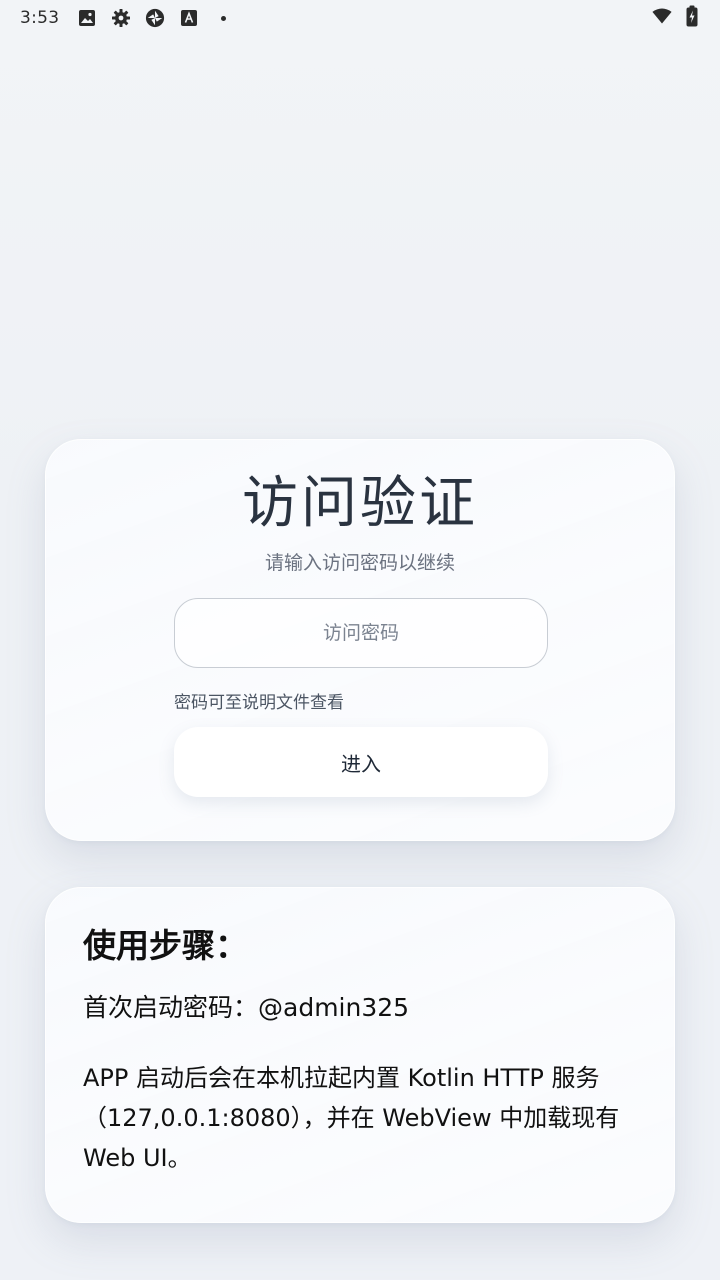 Image resolution: width=720 pixels, height=1280 pixels. I want to click on a-badge-icon, so click(189, 18).